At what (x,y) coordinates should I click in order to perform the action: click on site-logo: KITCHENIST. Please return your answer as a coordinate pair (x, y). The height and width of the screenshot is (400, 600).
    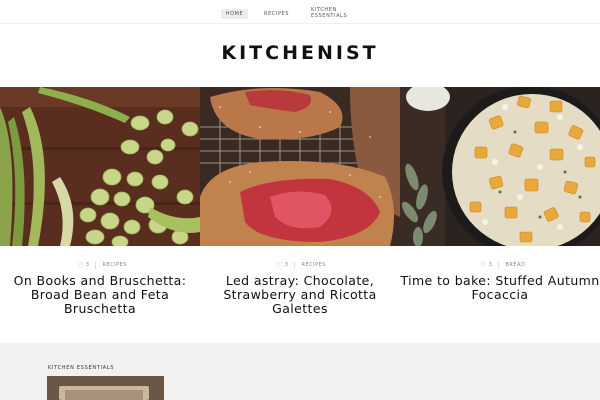
    Looking at the image, I should click on (300, 53).